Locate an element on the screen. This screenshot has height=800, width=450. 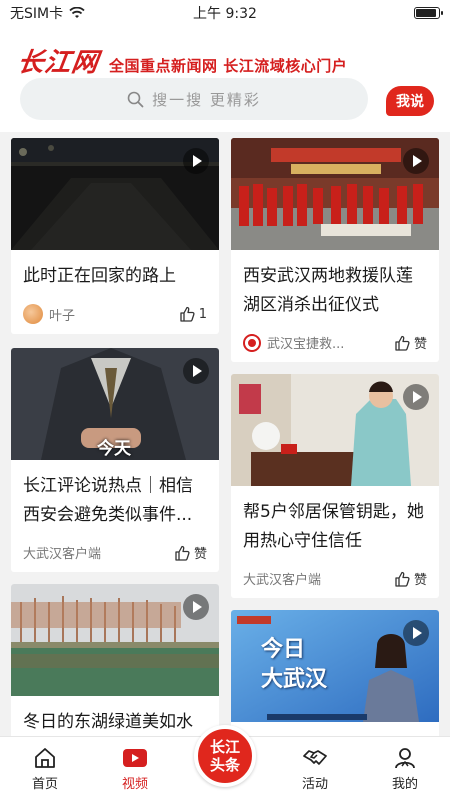
tab-label: 首页 is located at coordinates (44, 784).